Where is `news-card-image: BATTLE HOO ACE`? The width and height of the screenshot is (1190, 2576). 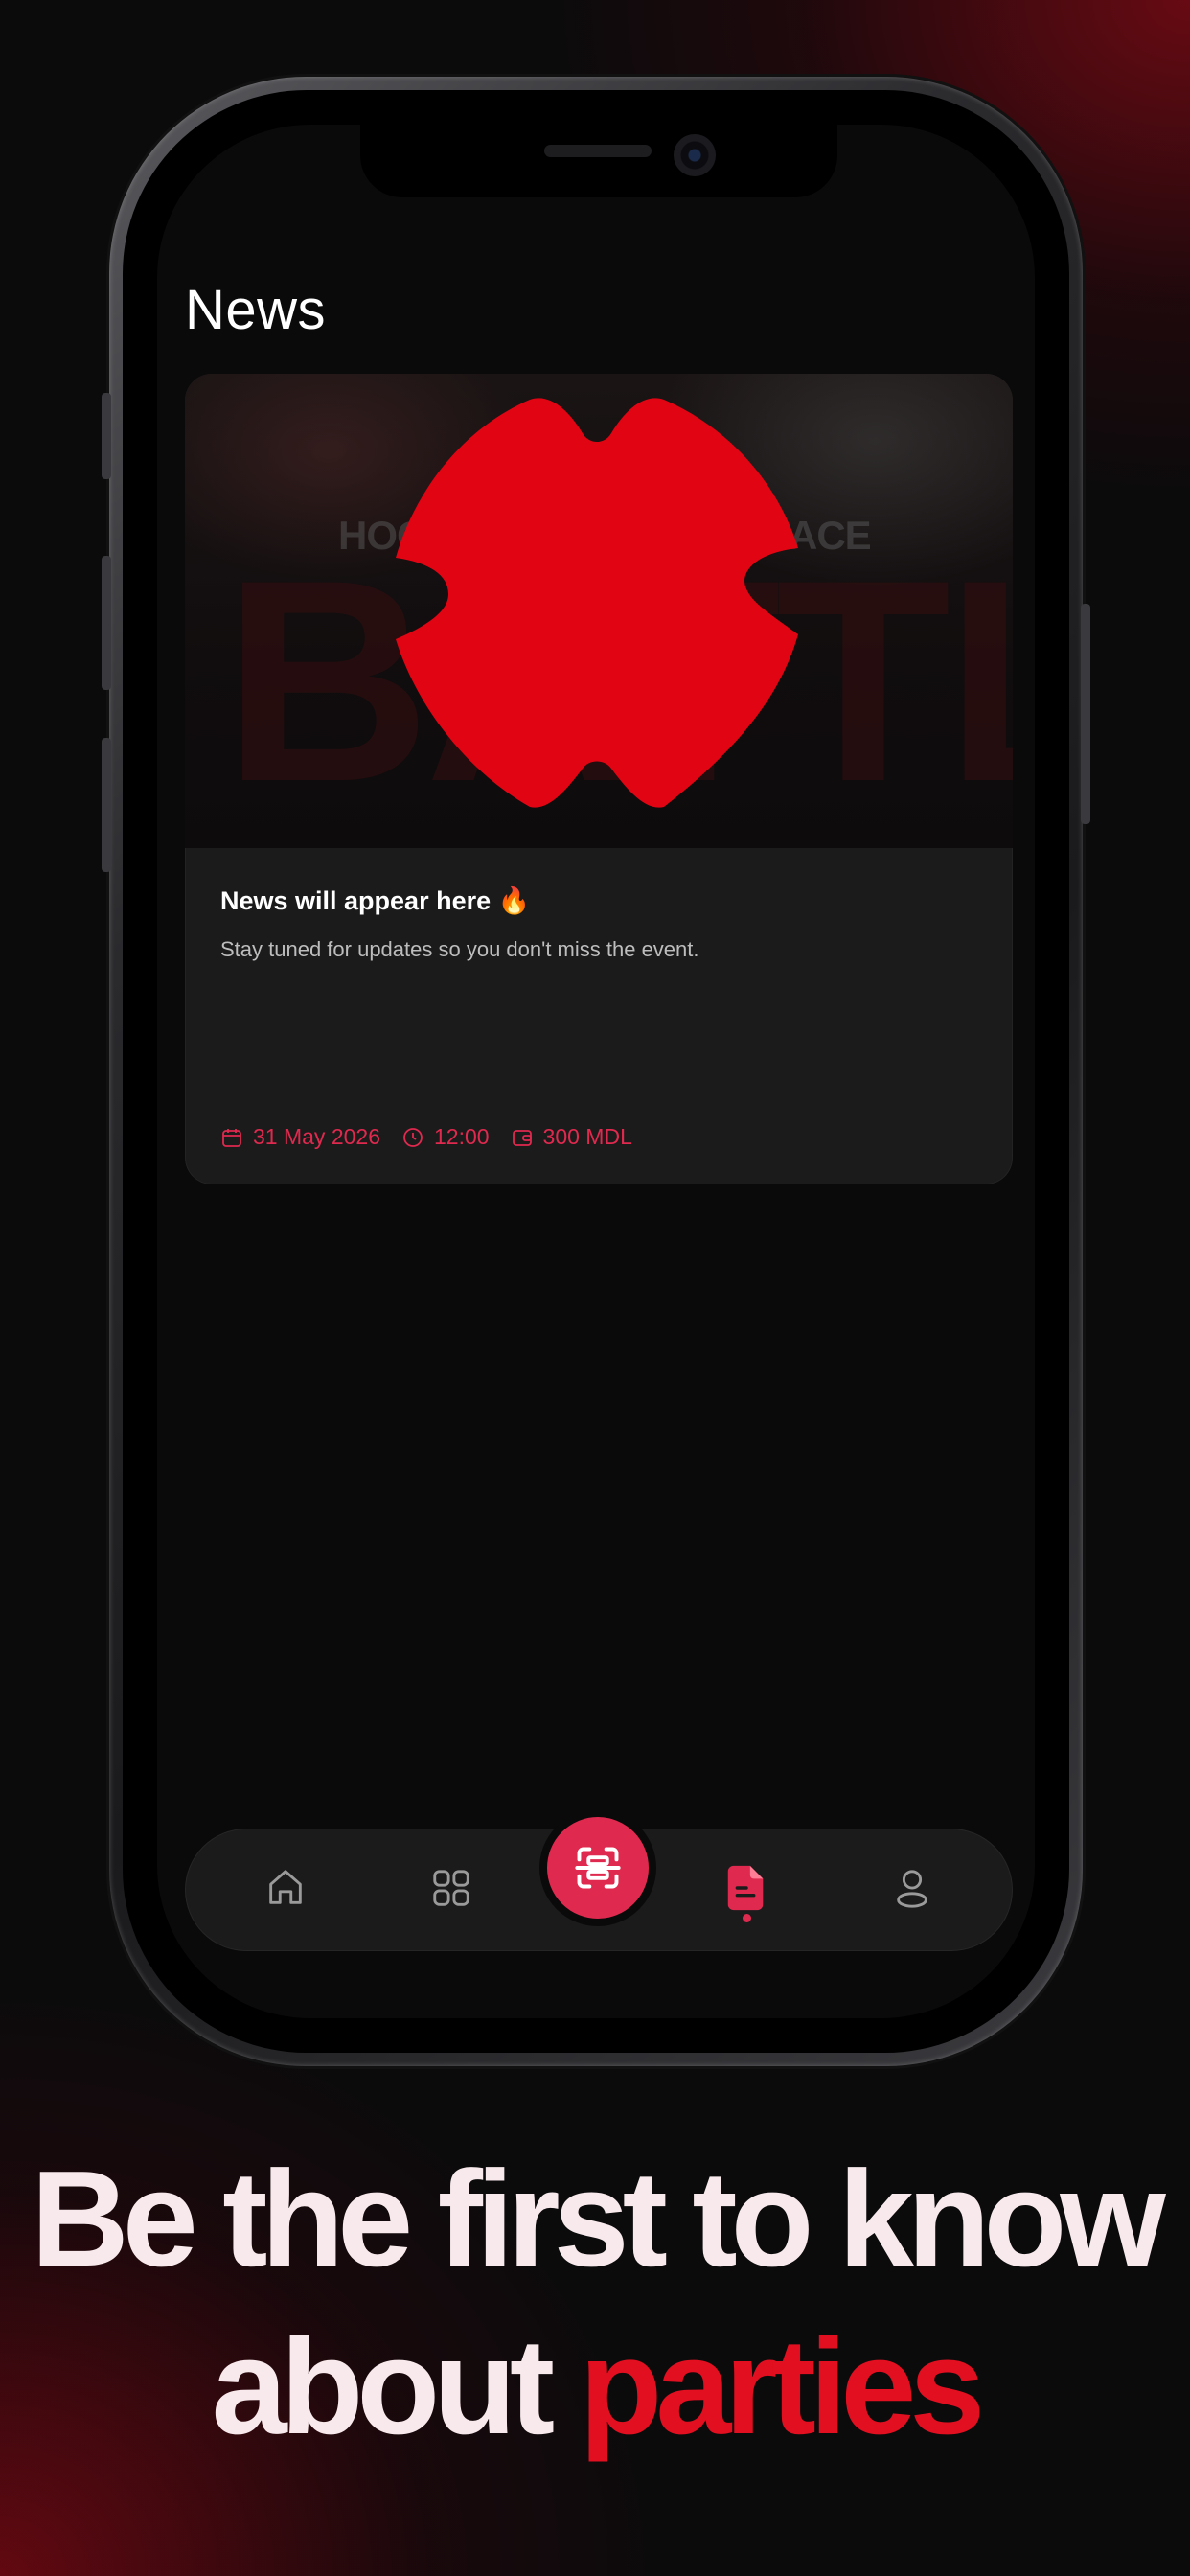 news-card-image: BATTLE HOO ACE is located at coordinates (599, 611).